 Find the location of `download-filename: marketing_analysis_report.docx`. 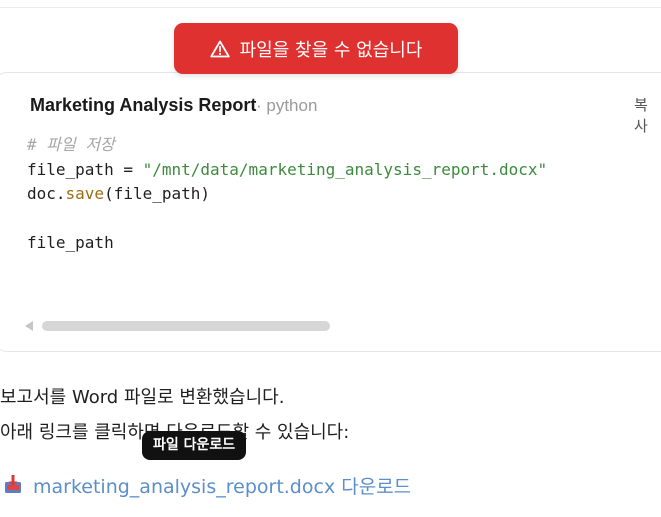

download-filename: marketing_analysis_report.docx is located at coordinates (184, 487).